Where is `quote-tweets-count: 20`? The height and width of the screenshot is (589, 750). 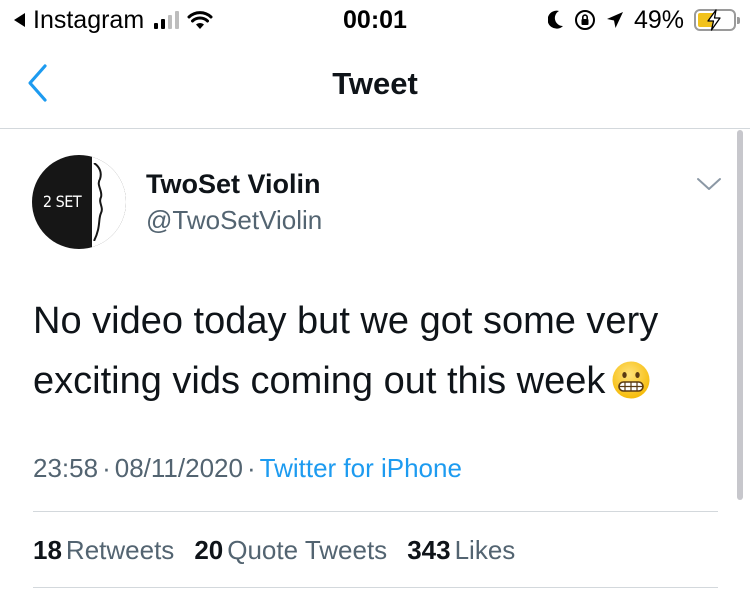 quote-tweets-count: 20 is located at coordinates (209, 550).